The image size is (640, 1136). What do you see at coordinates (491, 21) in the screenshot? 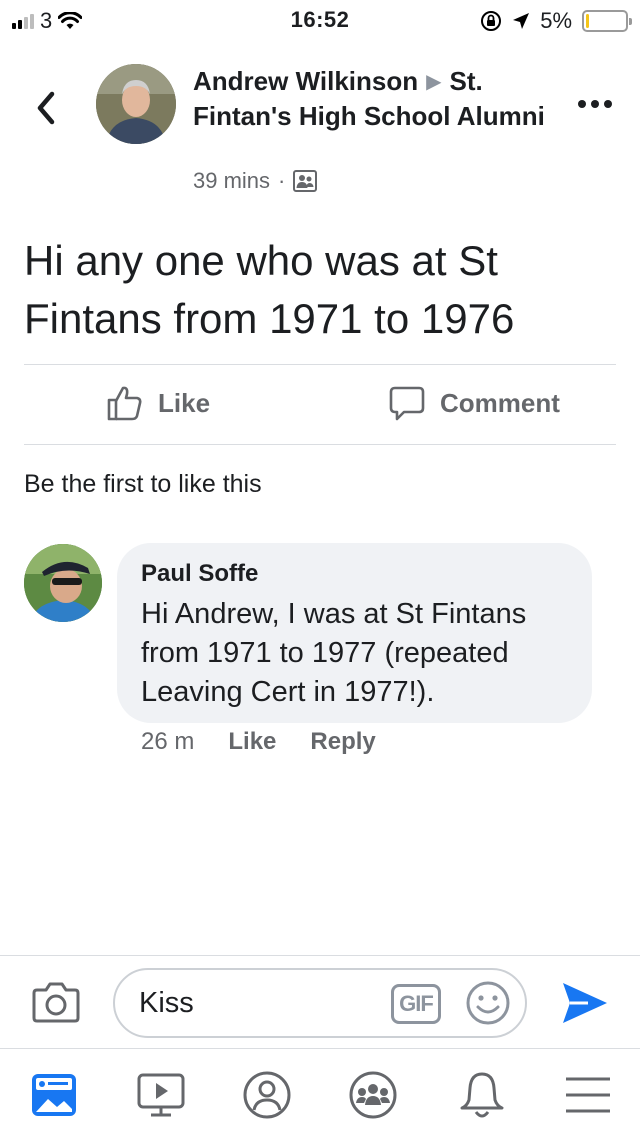
I see `rotation-lock-icon` at bounding box center [491, 21].